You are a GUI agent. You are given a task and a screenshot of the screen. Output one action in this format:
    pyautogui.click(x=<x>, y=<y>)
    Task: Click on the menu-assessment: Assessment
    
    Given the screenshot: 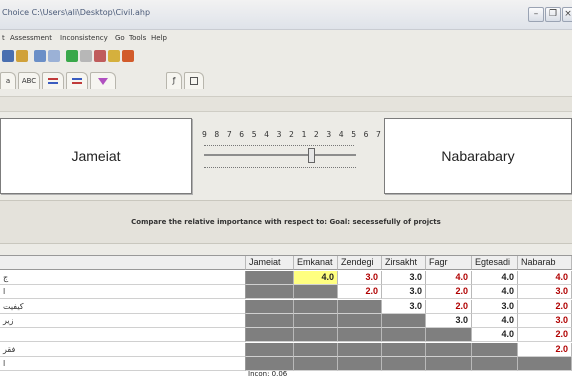 What is the action you would take?
    pyautogui.click(x=31, y=38)
    